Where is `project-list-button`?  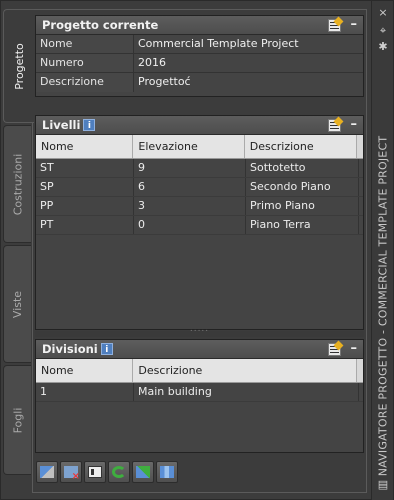
project-list-button is located at coordinates (95, 472).